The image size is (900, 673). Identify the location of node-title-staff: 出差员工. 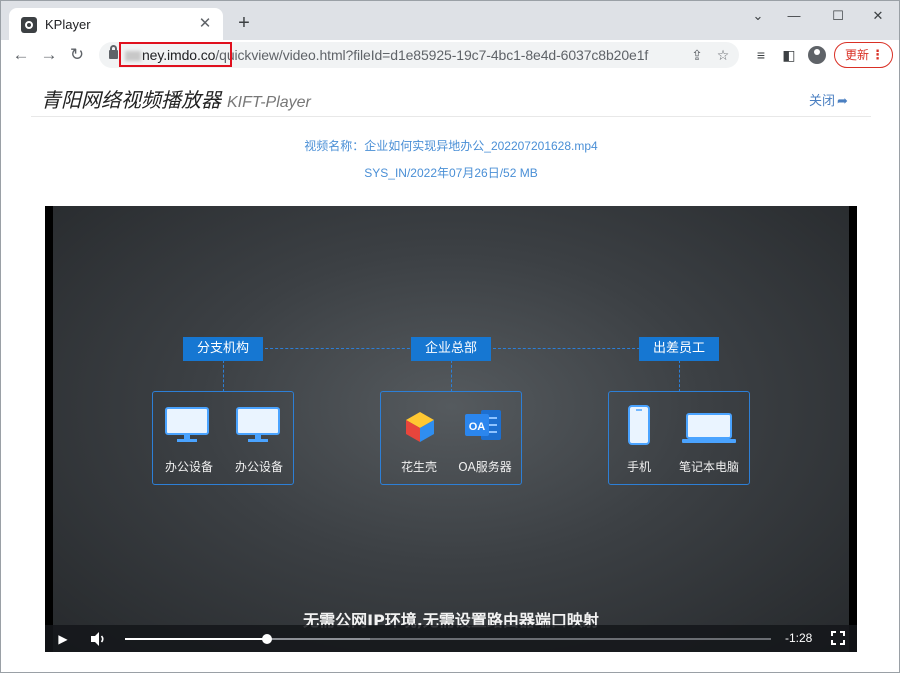
(679, 349).